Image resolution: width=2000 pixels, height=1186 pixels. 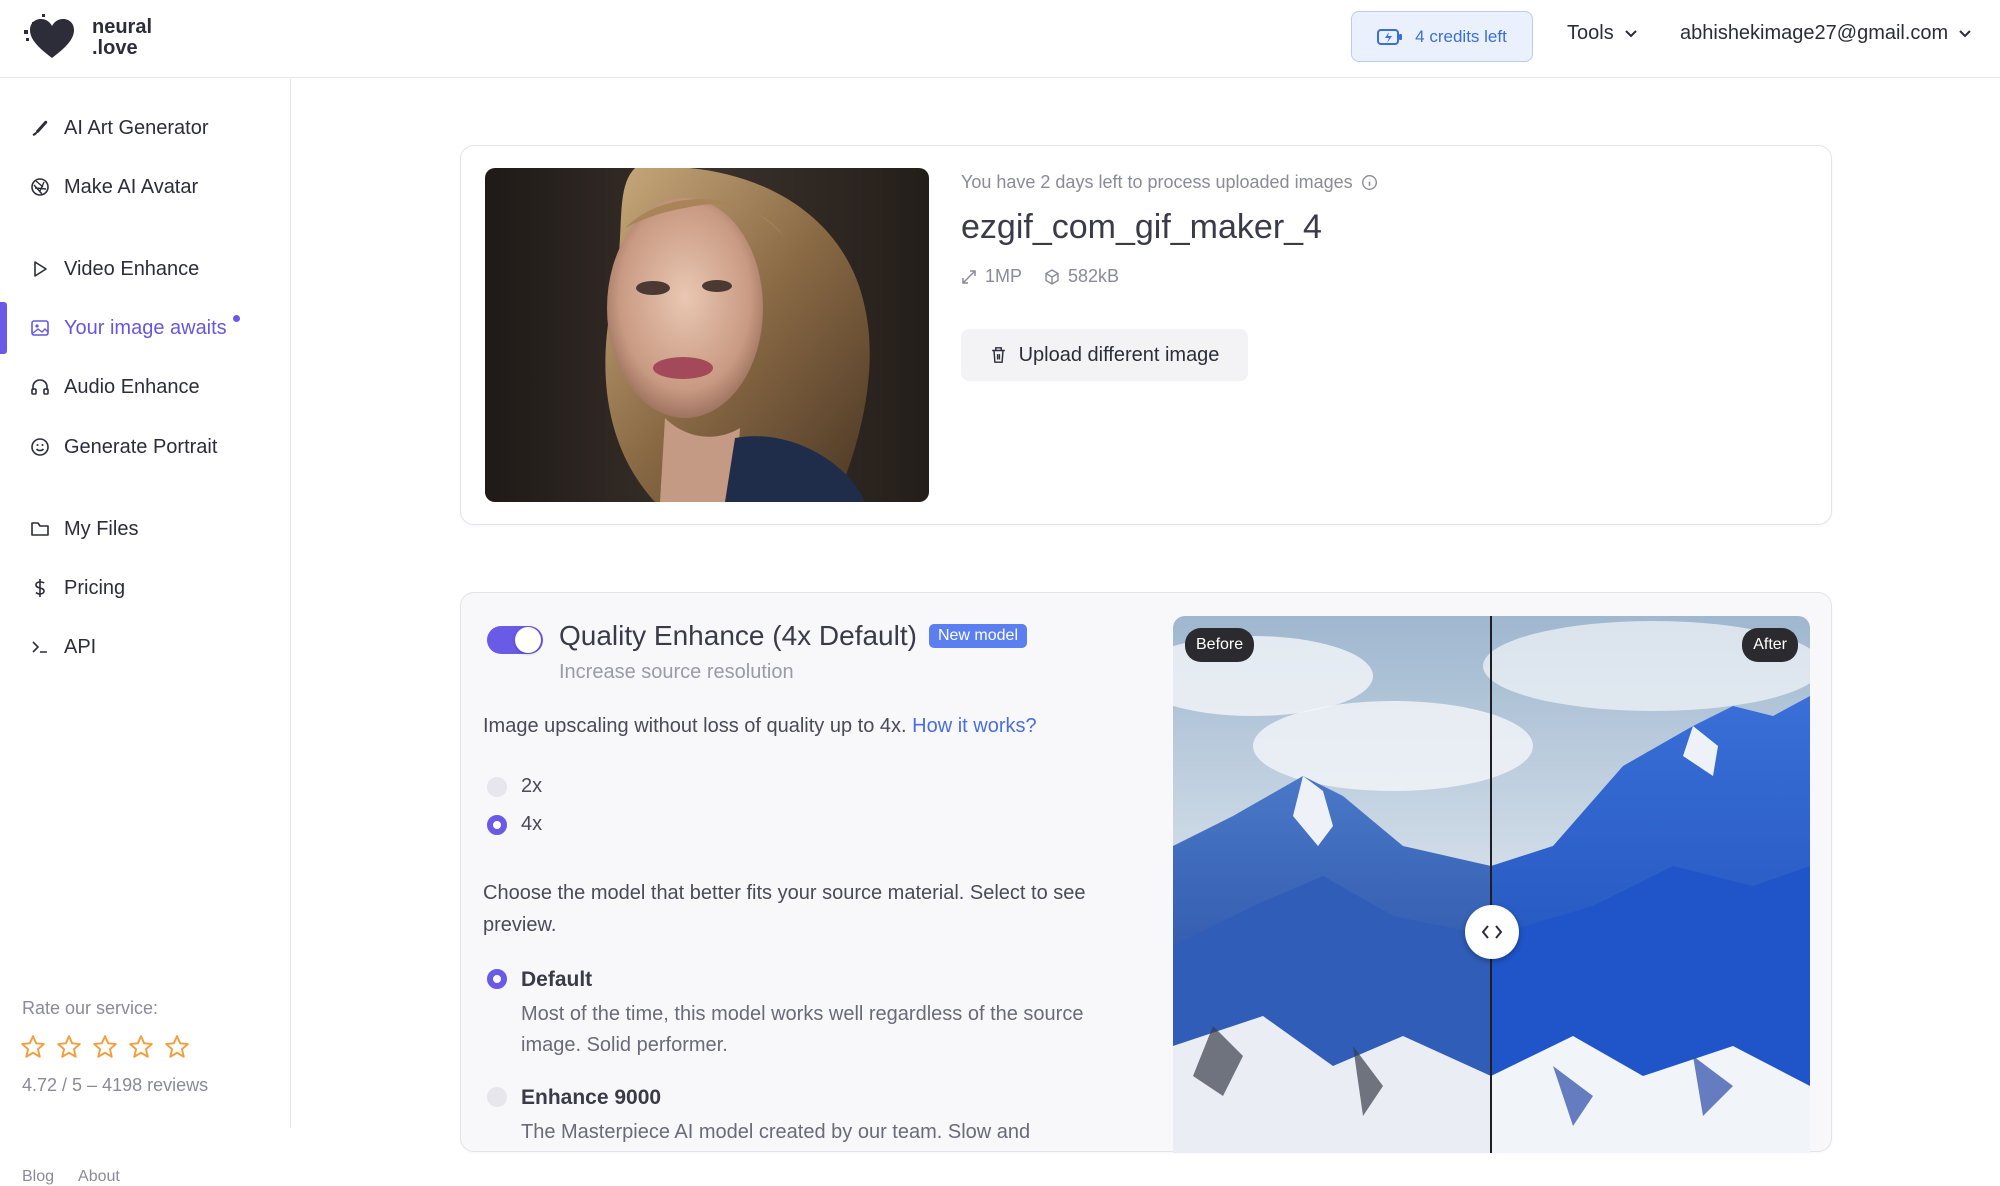 What do you see at coordinates (95, 587) in the screenshot?
I see `sidebar-item-label: Pricing` at bounding box center [95, 587].